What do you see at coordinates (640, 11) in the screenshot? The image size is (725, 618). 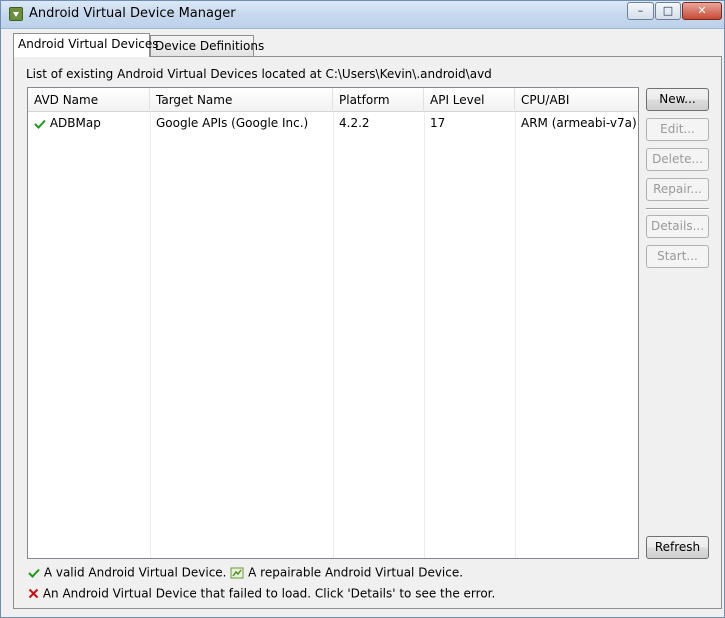 I see `minimize-button: –` at bounding box center [640, 11].